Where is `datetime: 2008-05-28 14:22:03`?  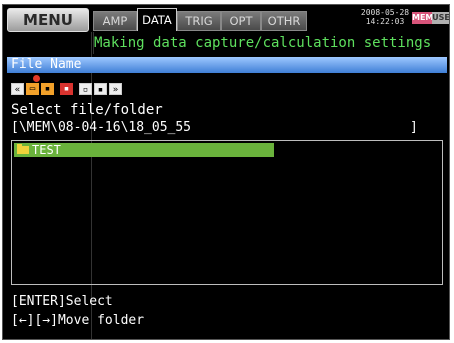 datetime: 2008-05-28 14:22:03 is located at coordinates (385, 17).